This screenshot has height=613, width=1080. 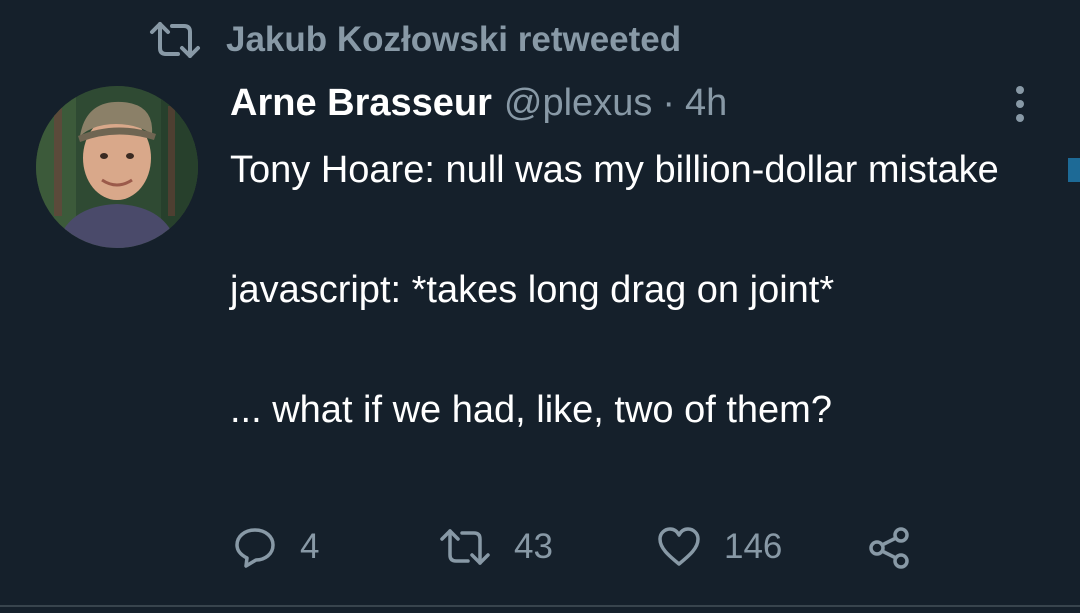 I want to click on share-button, so click(x=889, y=547).